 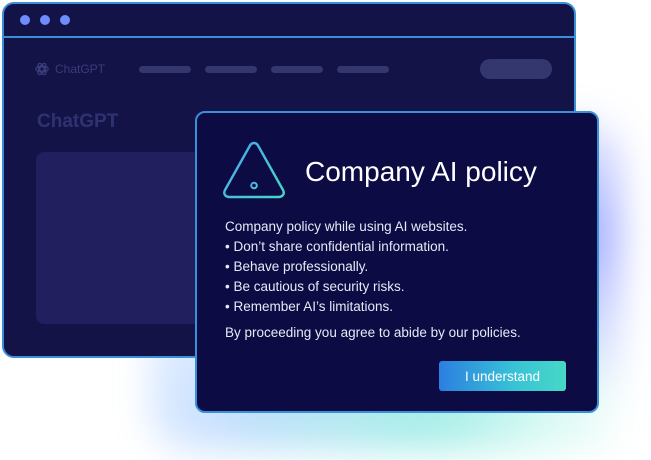 What do you see at coordinates (25, 20) in the screenshot?
I see `window-dot-close` at bounding box center [25, 20].